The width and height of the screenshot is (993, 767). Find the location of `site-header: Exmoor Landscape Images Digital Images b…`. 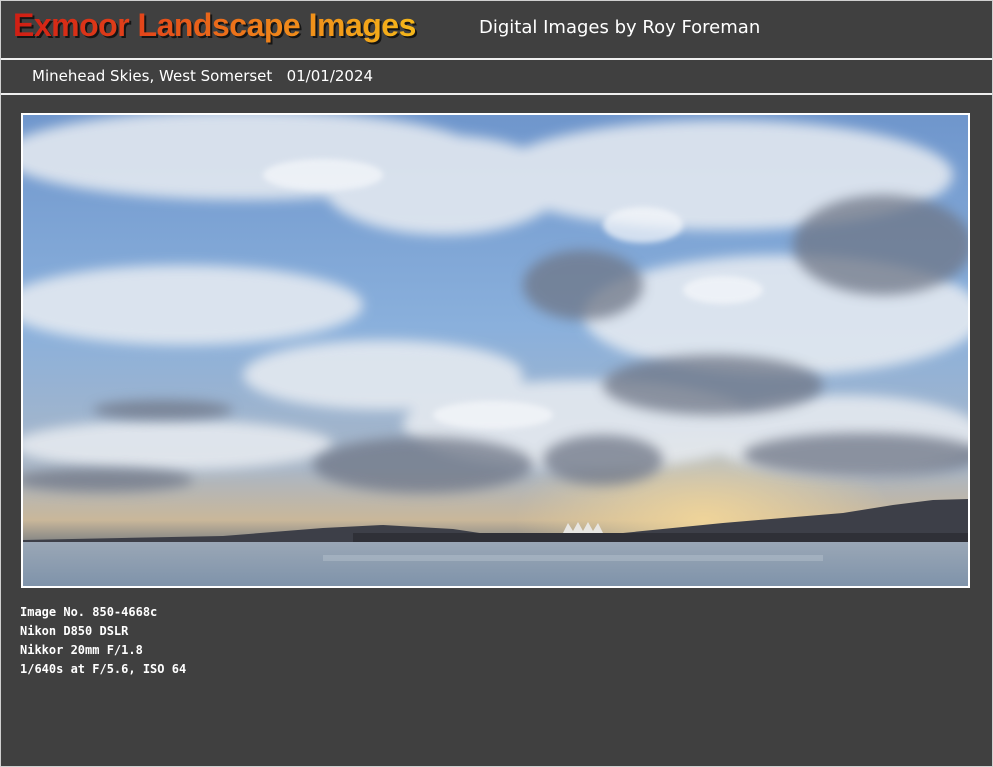

site-header: Exmoor Landscape Images Digital Images b… is located at coordinates (496, 29).